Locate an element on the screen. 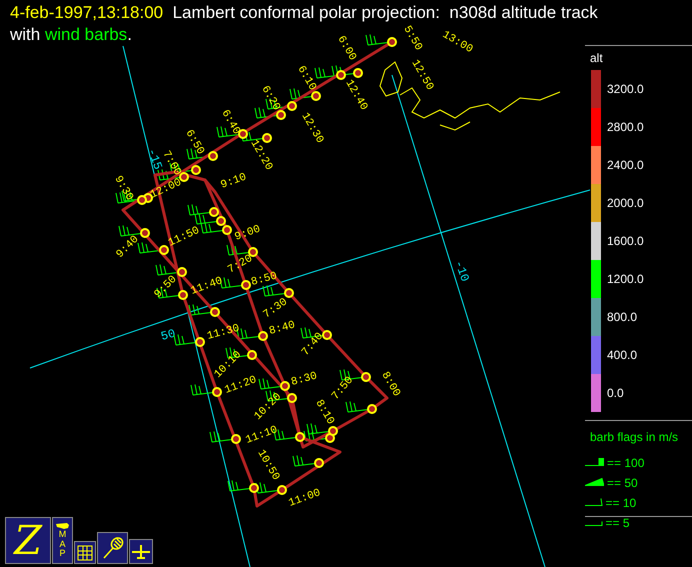 Image resolution: width=692 pixels, height=567 pixels. title-text: with is located at coordinates (26, 35).